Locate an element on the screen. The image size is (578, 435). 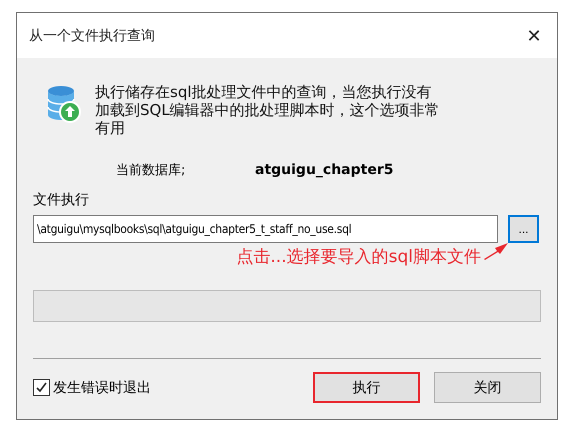
annotation-text: 点击...选择要导入的sql脚本文件 is located at coordinates (358, 257).